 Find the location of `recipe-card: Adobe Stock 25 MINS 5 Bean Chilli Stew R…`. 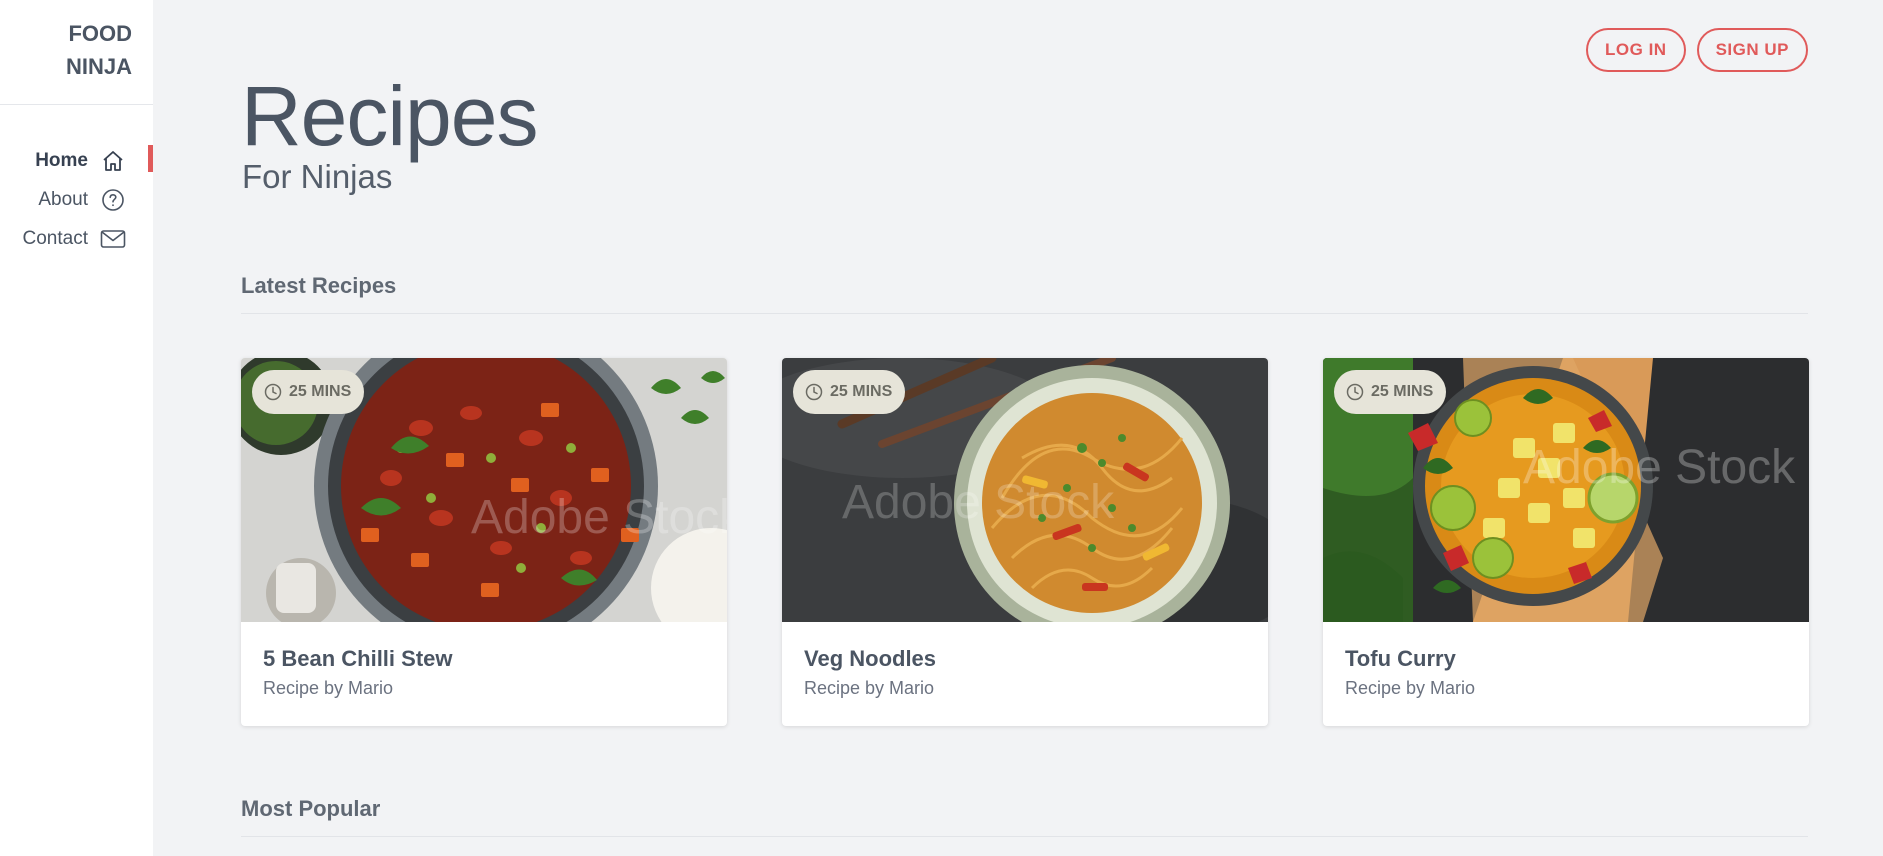

recipe-card: Adobe Stock 25 MINS 5 Bean Chilli Stew R… is located at coordinates (484, 542).